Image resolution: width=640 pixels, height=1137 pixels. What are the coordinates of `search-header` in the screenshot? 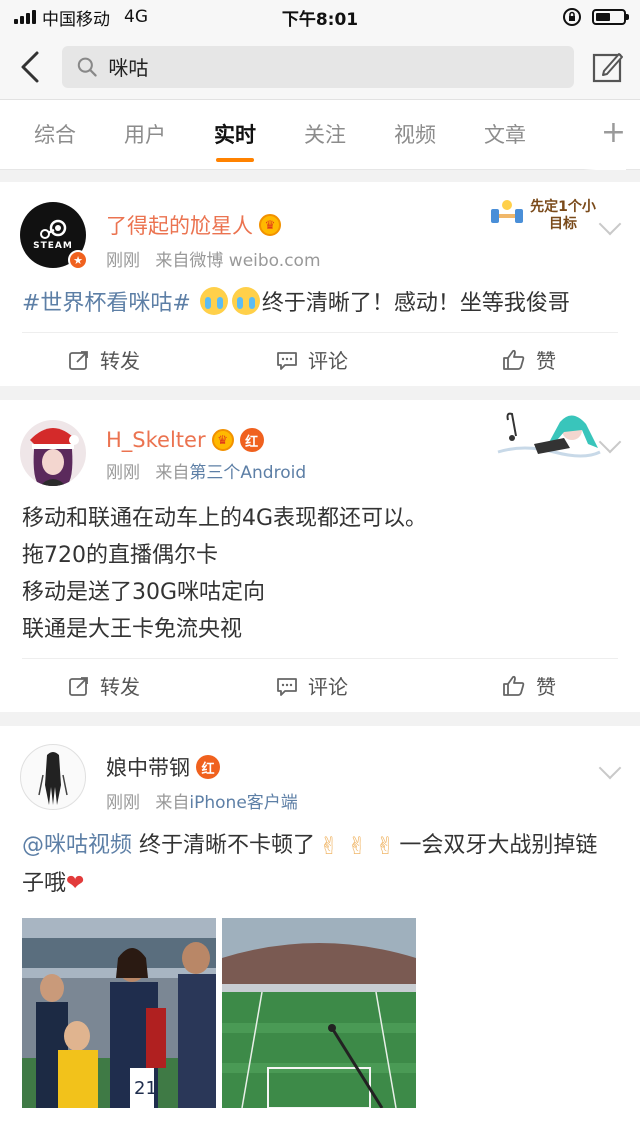 It's located at (320, 67).